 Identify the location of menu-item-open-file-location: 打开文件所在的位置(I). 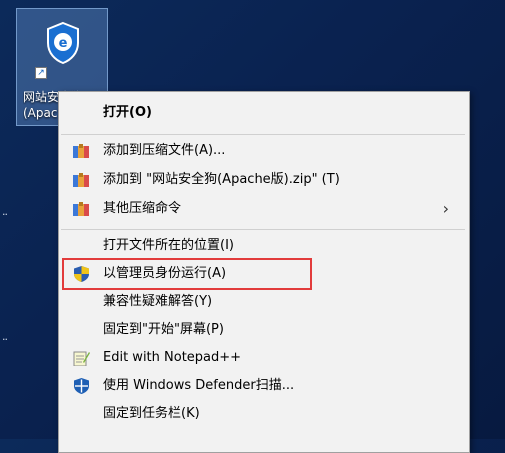
(263, 246).